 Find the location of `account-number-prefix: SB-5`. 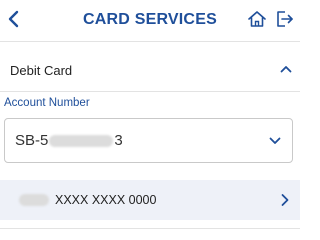

account-number-prefix: SB-5 is located at coordinates (32, 140).